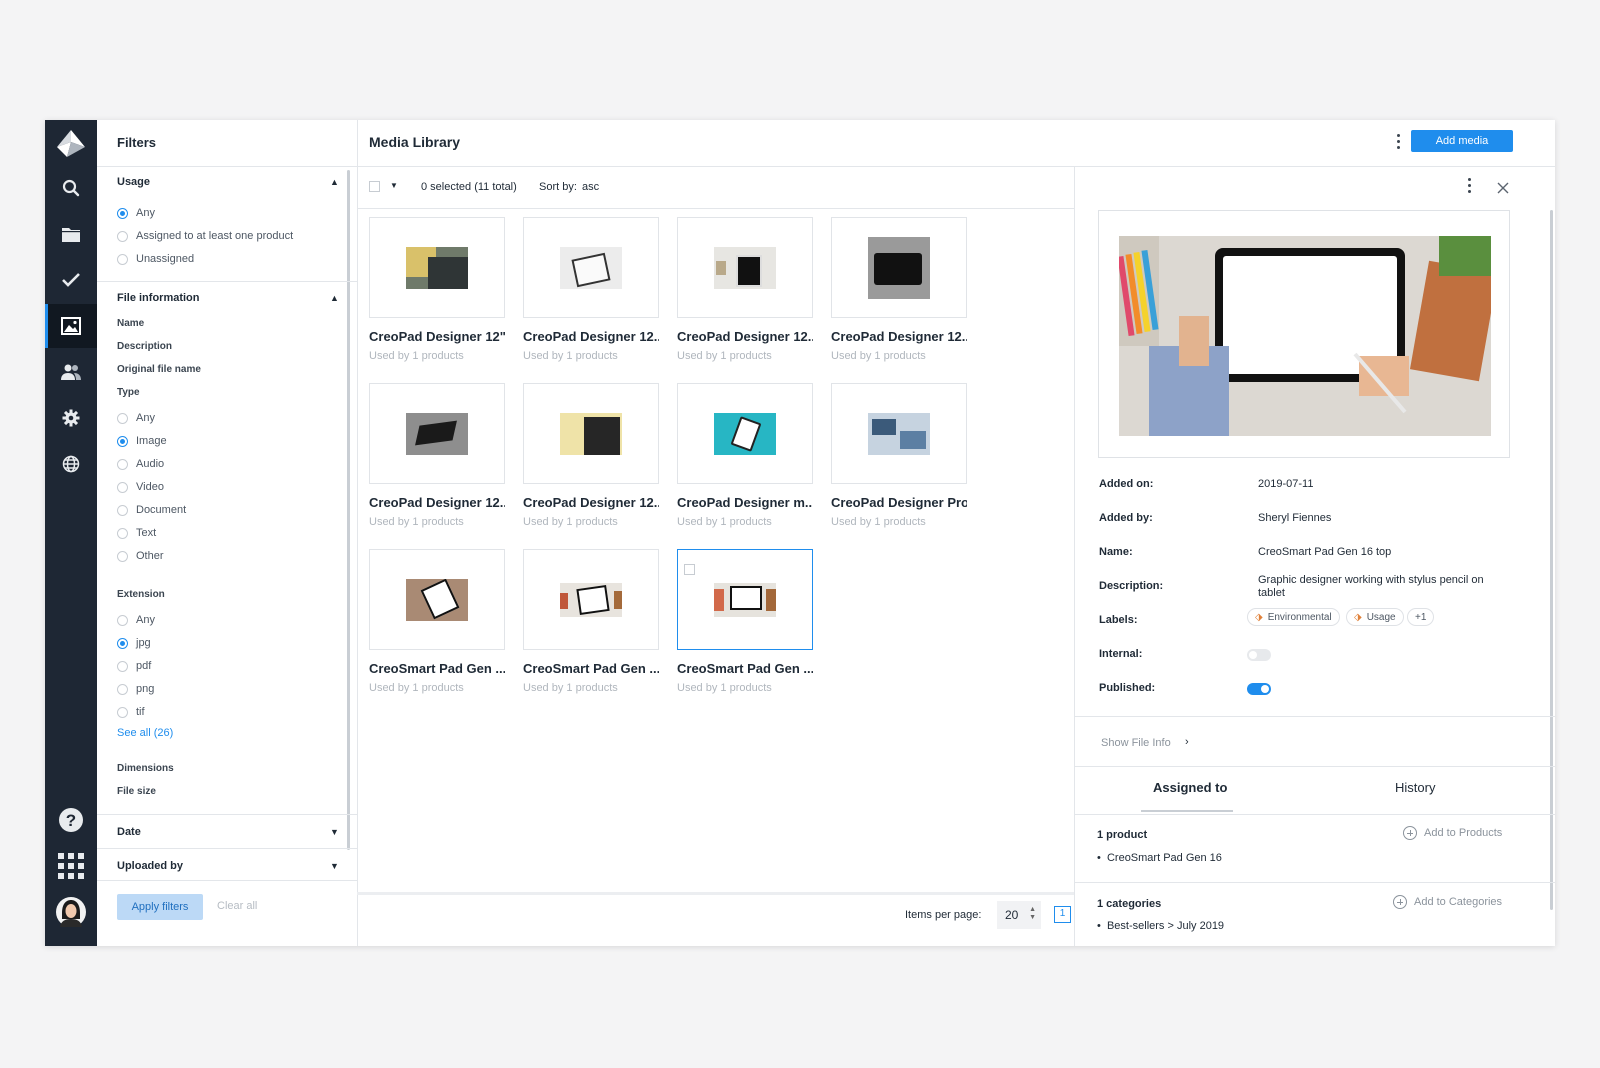 The width and height of the screenshot is (1600, 1068). I want to click on apps-grid-icon, so click(71, 866).